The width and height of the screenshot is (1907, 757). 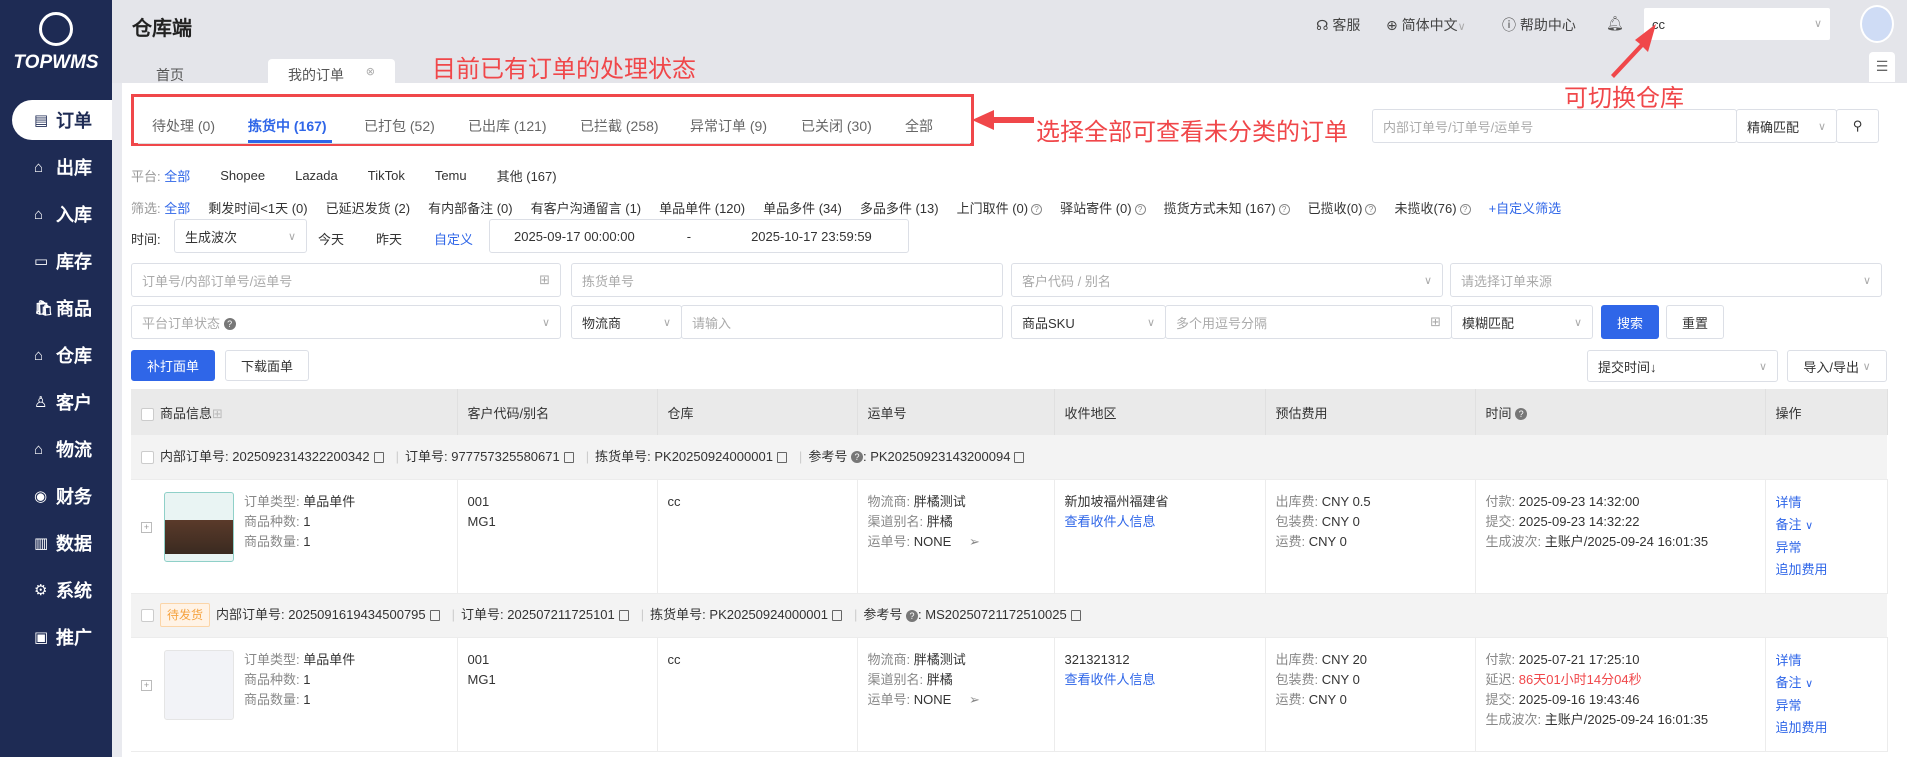 What do you see at coordinates (183, 126) in the screenshot?
I see `status-tab-pending: 待处理 (0)` at bounding box center [183, 126].